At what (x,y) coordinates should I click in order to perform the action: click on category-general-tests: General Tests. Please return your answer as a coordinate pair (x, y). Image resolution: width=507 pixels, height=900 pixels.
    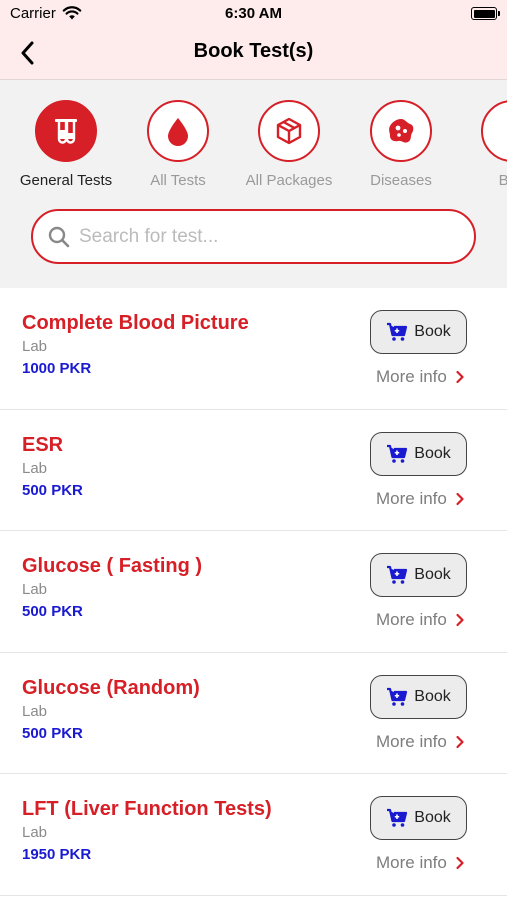
    Looking at the image, I should click on (66, 144).